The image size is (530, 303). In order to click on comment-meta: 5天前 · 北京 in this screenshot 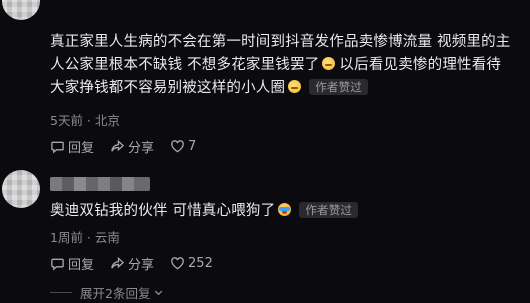, I will do `click(85, 120)`.